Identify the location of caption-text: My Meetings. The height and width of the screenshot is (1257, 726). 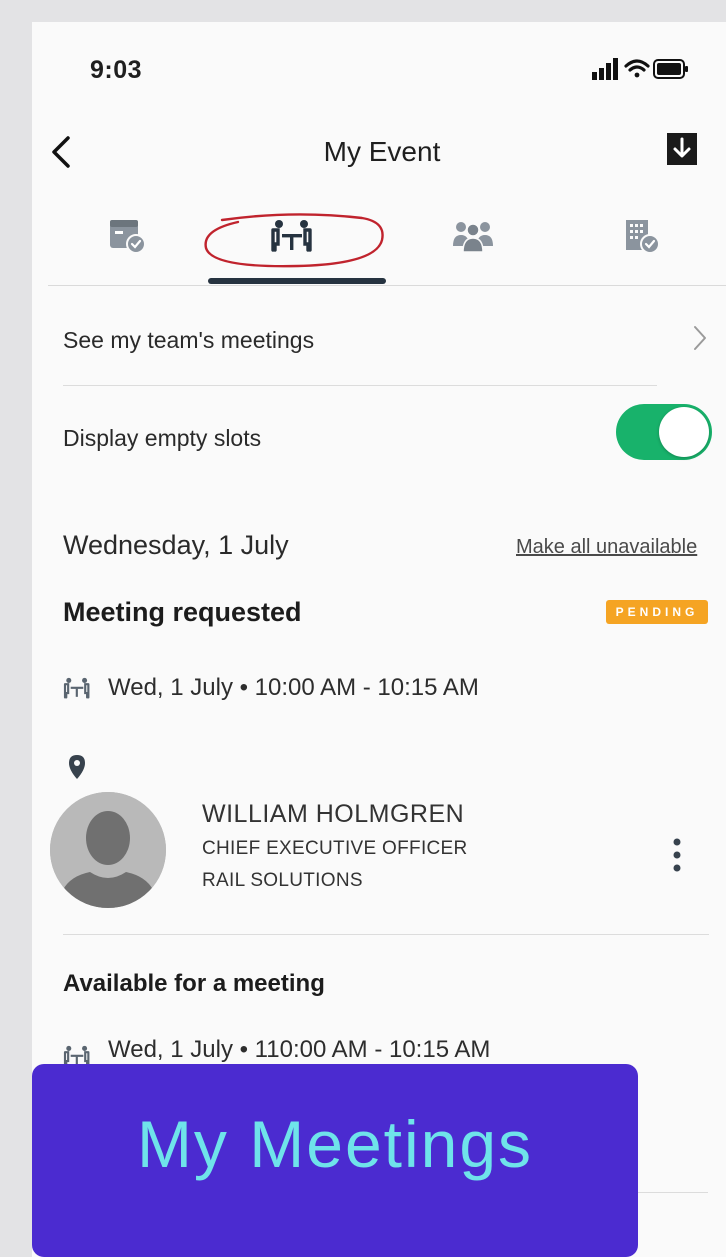
(335, 1144).